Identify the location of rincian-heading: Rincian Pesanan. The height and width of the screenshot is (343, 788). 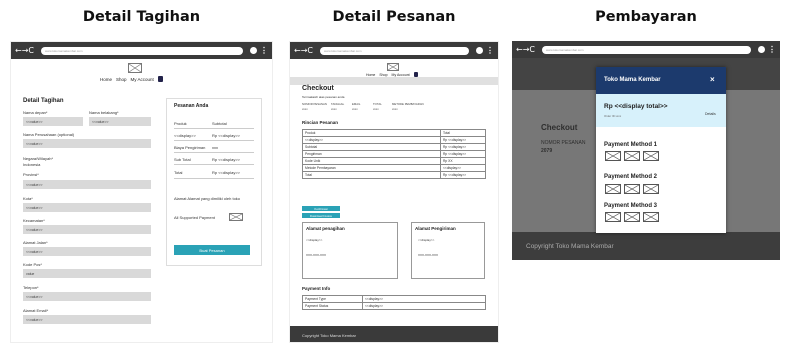
(320, 122).